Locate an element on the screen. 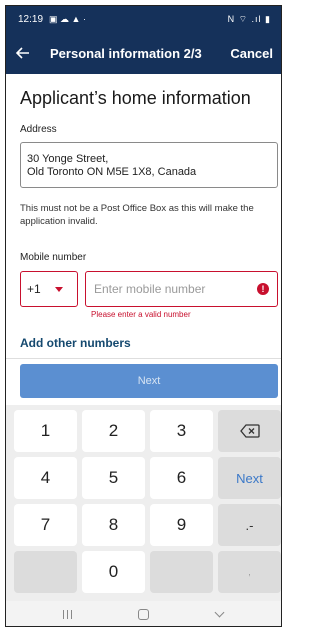  page-title: Personal information 2/3 is located at coordinates (126, 53).